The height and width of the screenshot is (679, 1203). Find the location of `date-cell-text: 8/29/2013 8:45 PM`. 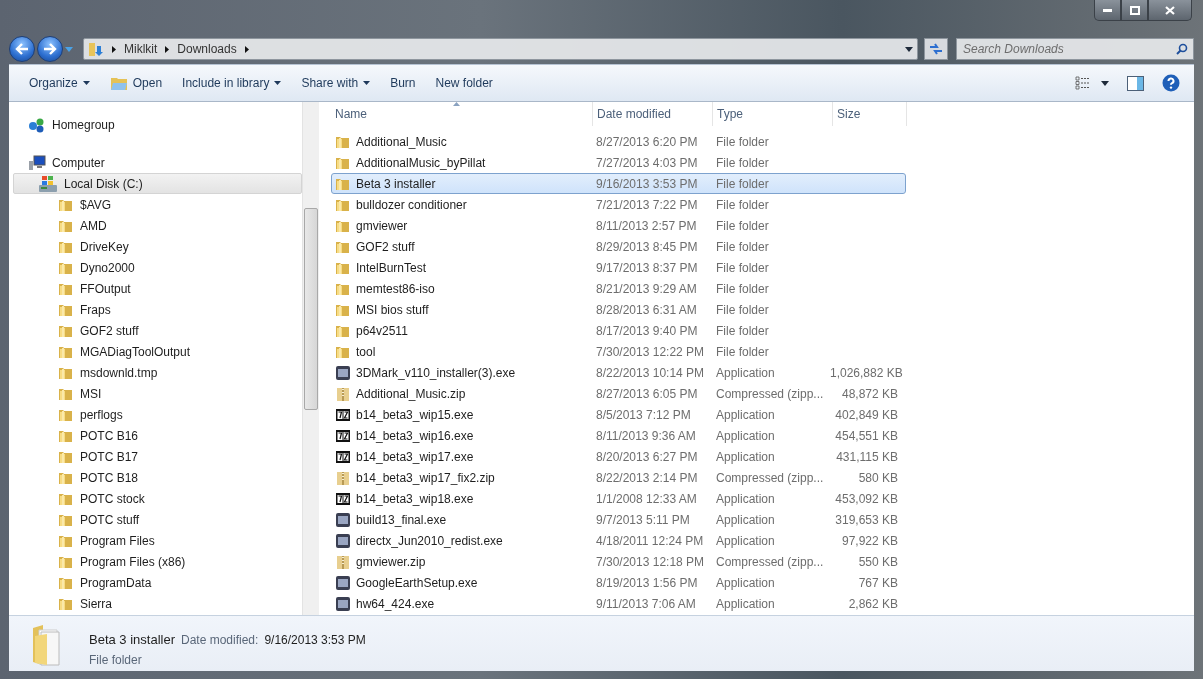

date-cell-text: 8/29/2013 8:45 PM is located at coordinates (647, 246).